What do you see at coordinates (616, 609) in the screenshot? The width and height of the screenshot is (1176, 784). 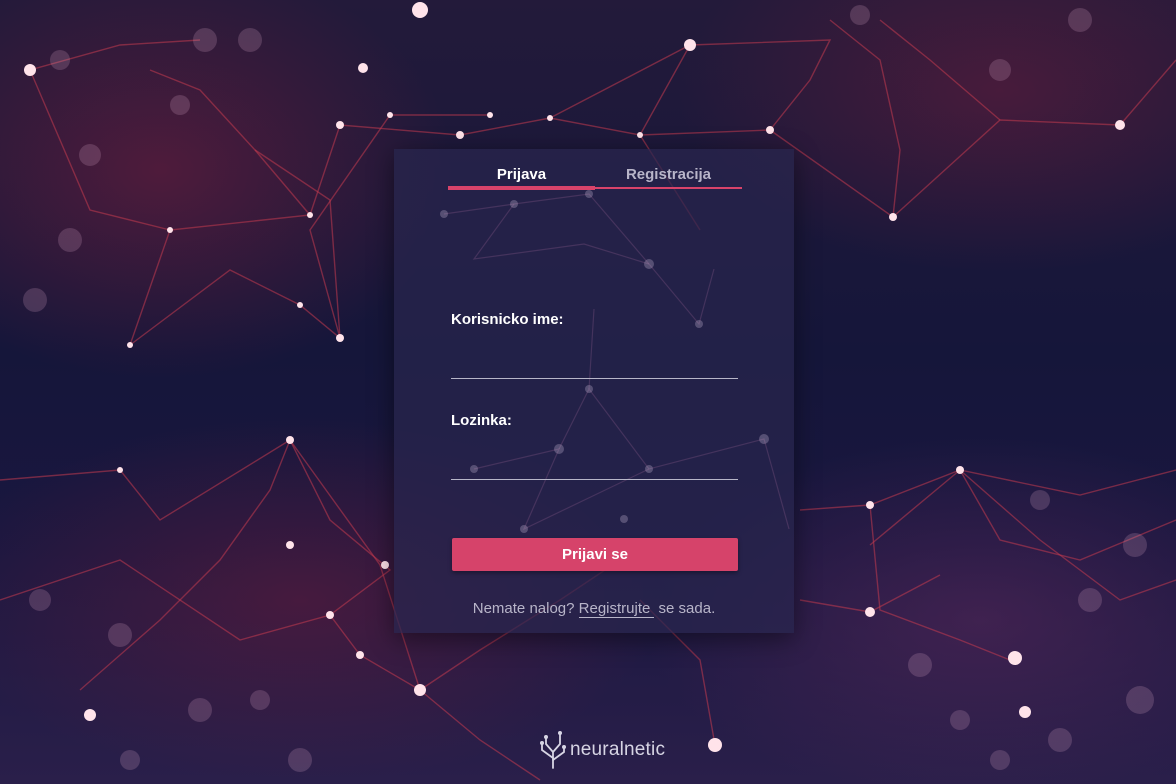 I see `register-link: Registrujte` at bounding box center [616, 609].